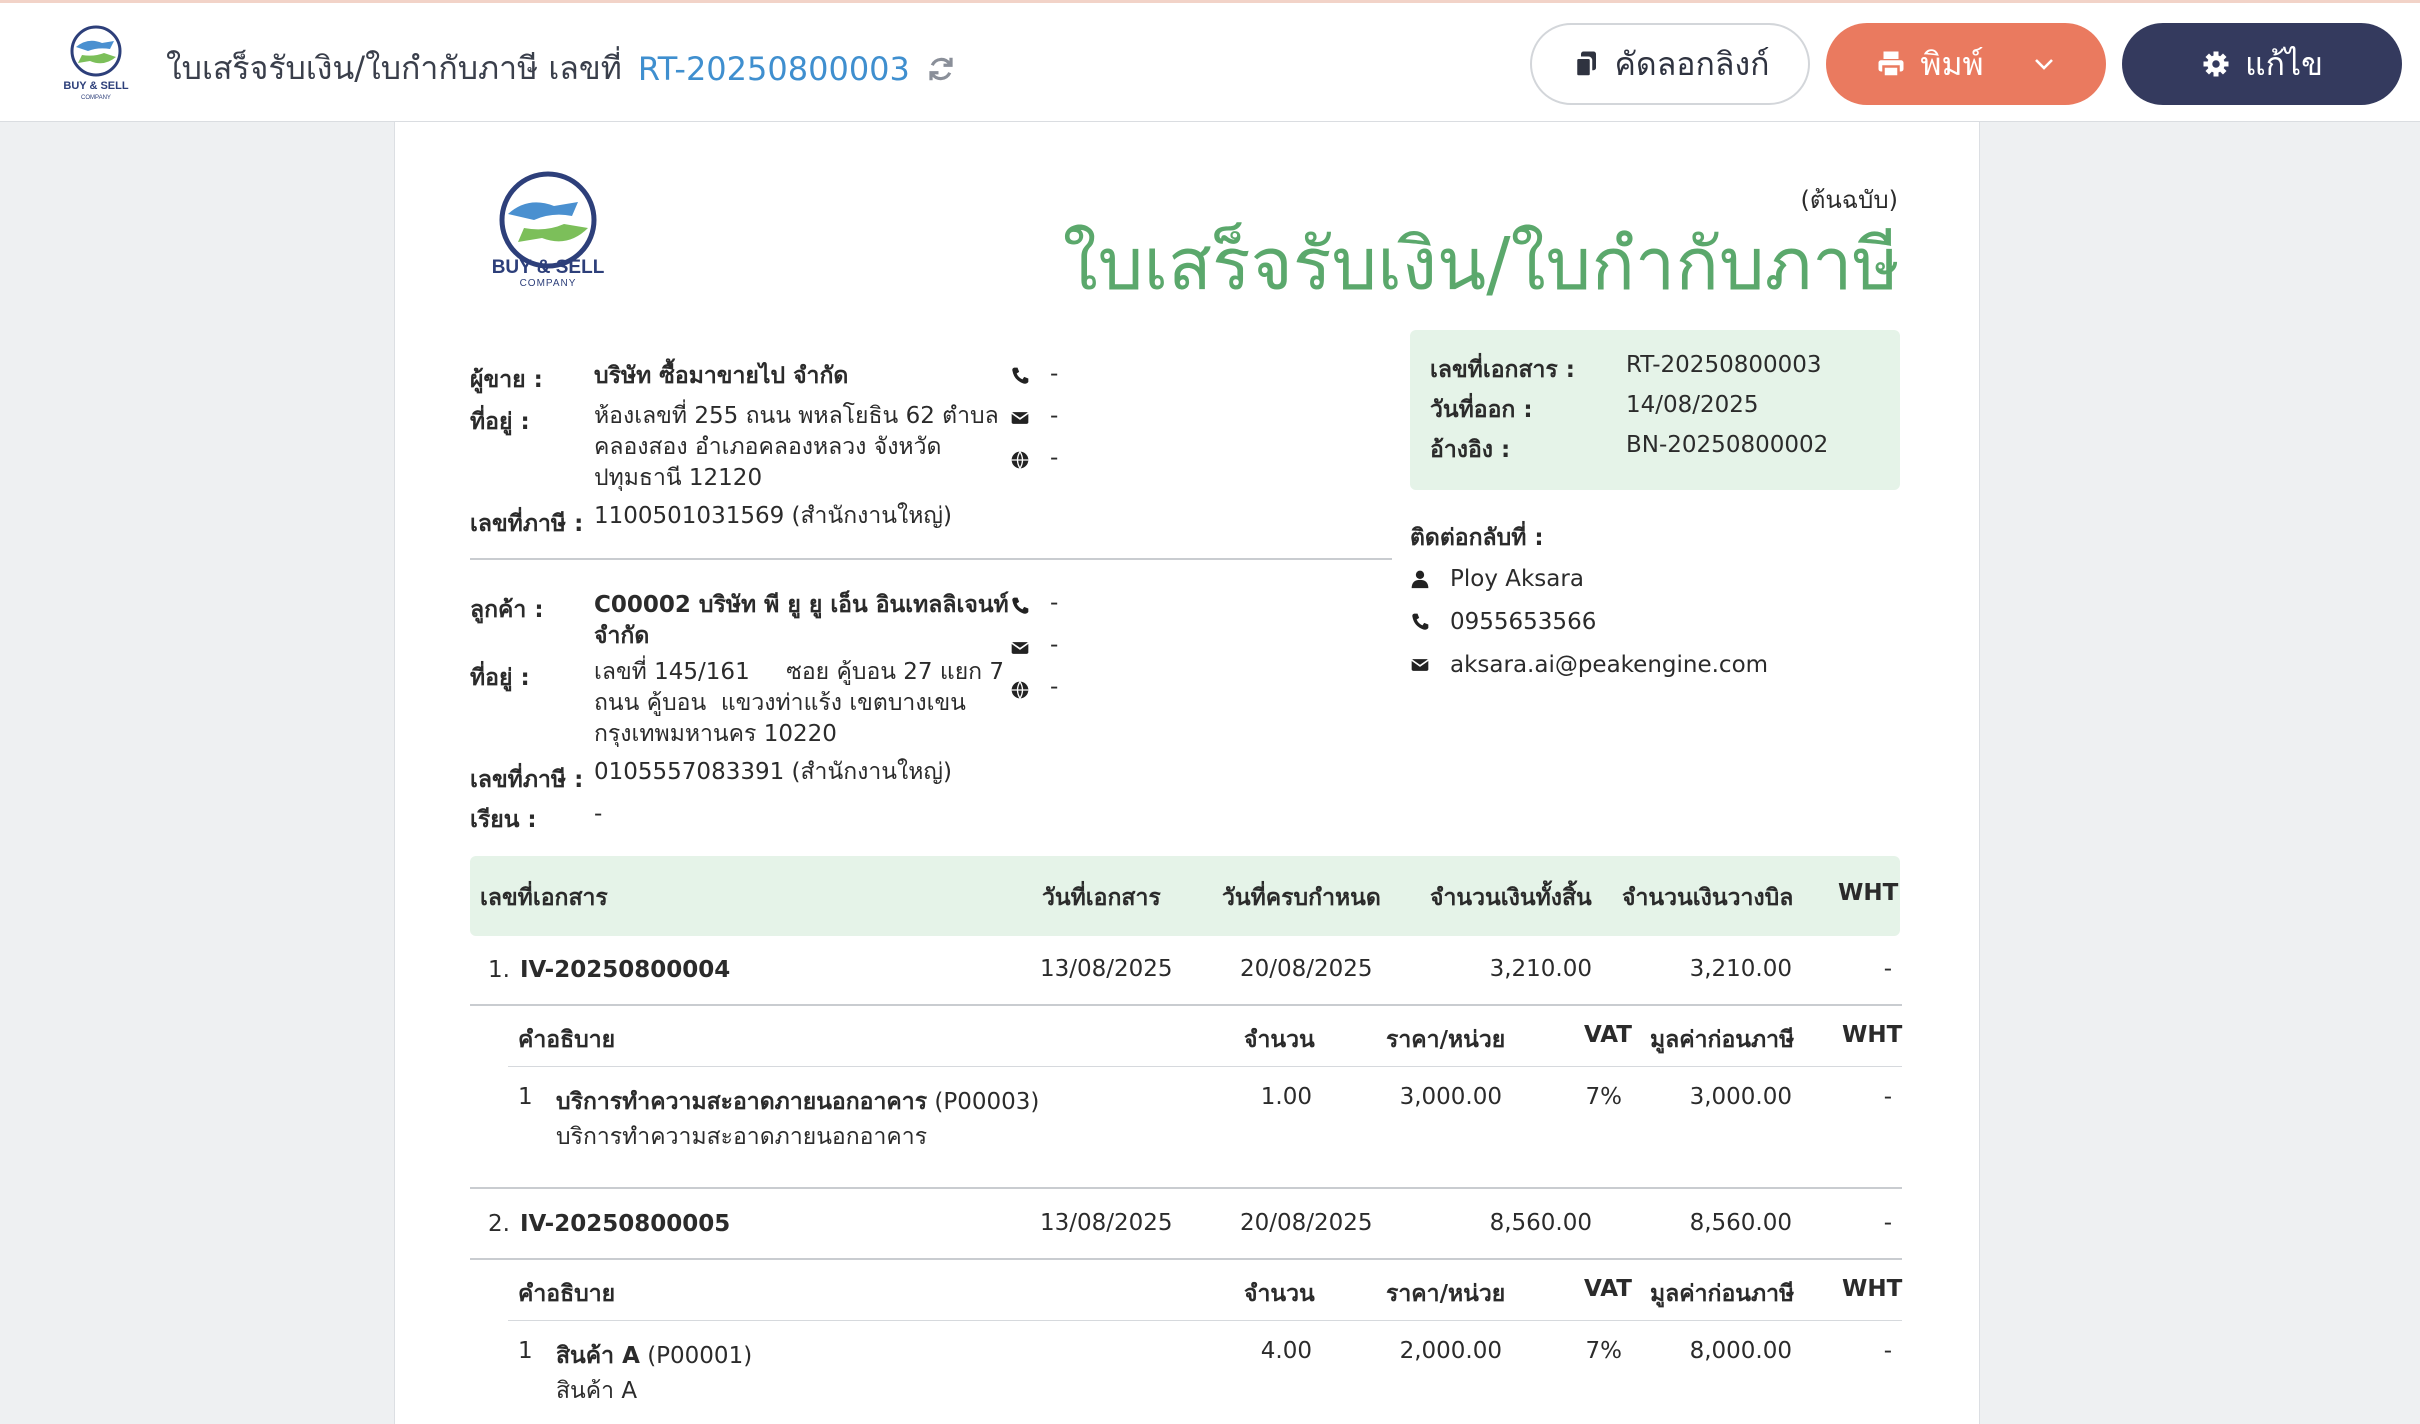 This screenshot has width=2420, height=1424. What do you see at coordinates (1420, 579) in the screenshot?
I see `user-icon` at bounding box center [1420, 579].